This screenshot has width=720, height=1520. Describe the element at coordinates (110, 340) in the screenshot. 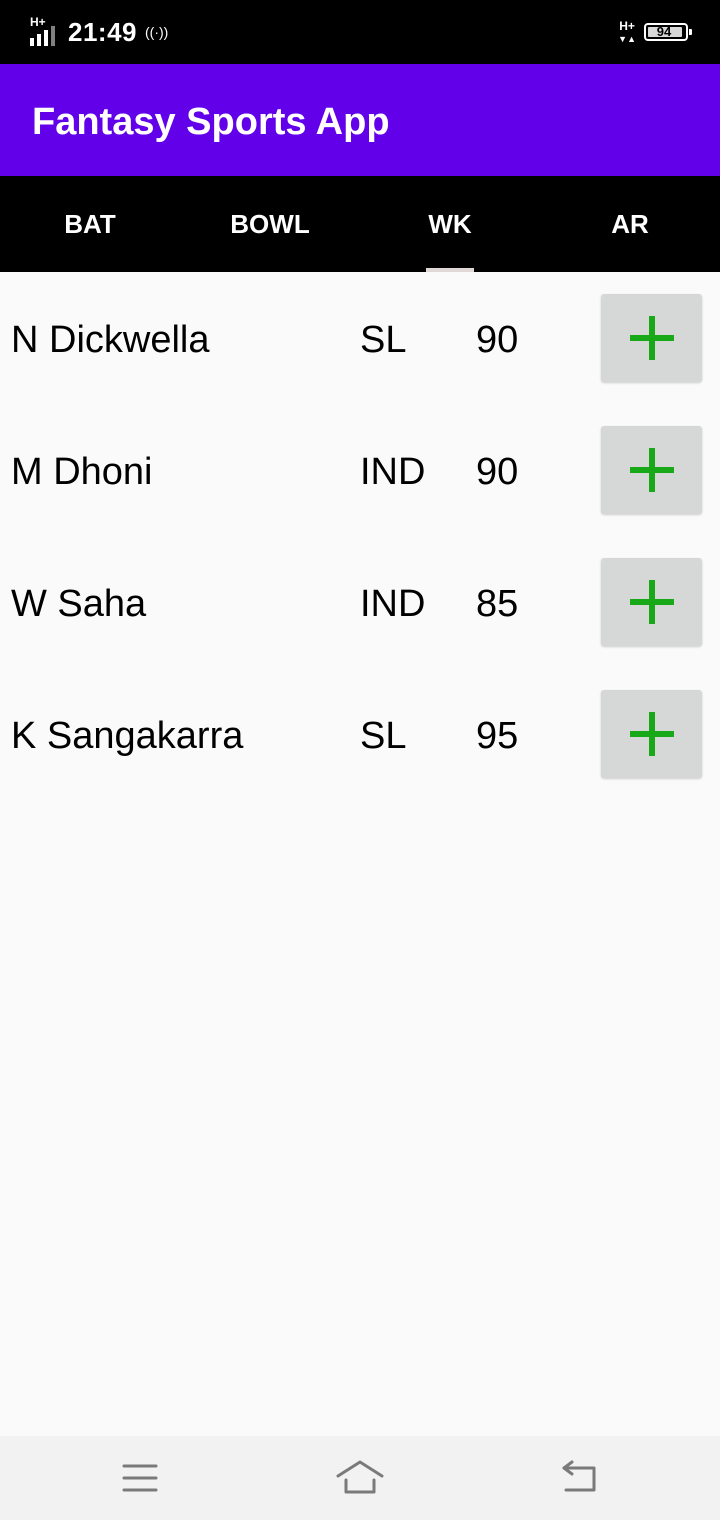

I see `player-name: N Dickwella` at that location.